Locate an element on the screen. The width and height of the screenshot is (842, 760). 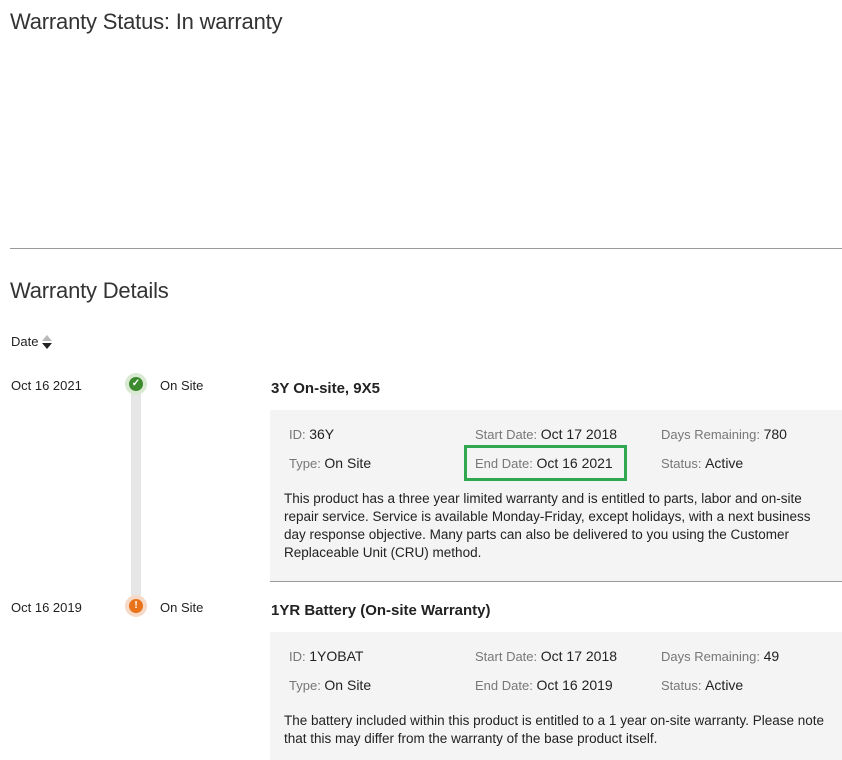
sort-descending-icon is located at coordinates (47, 345).